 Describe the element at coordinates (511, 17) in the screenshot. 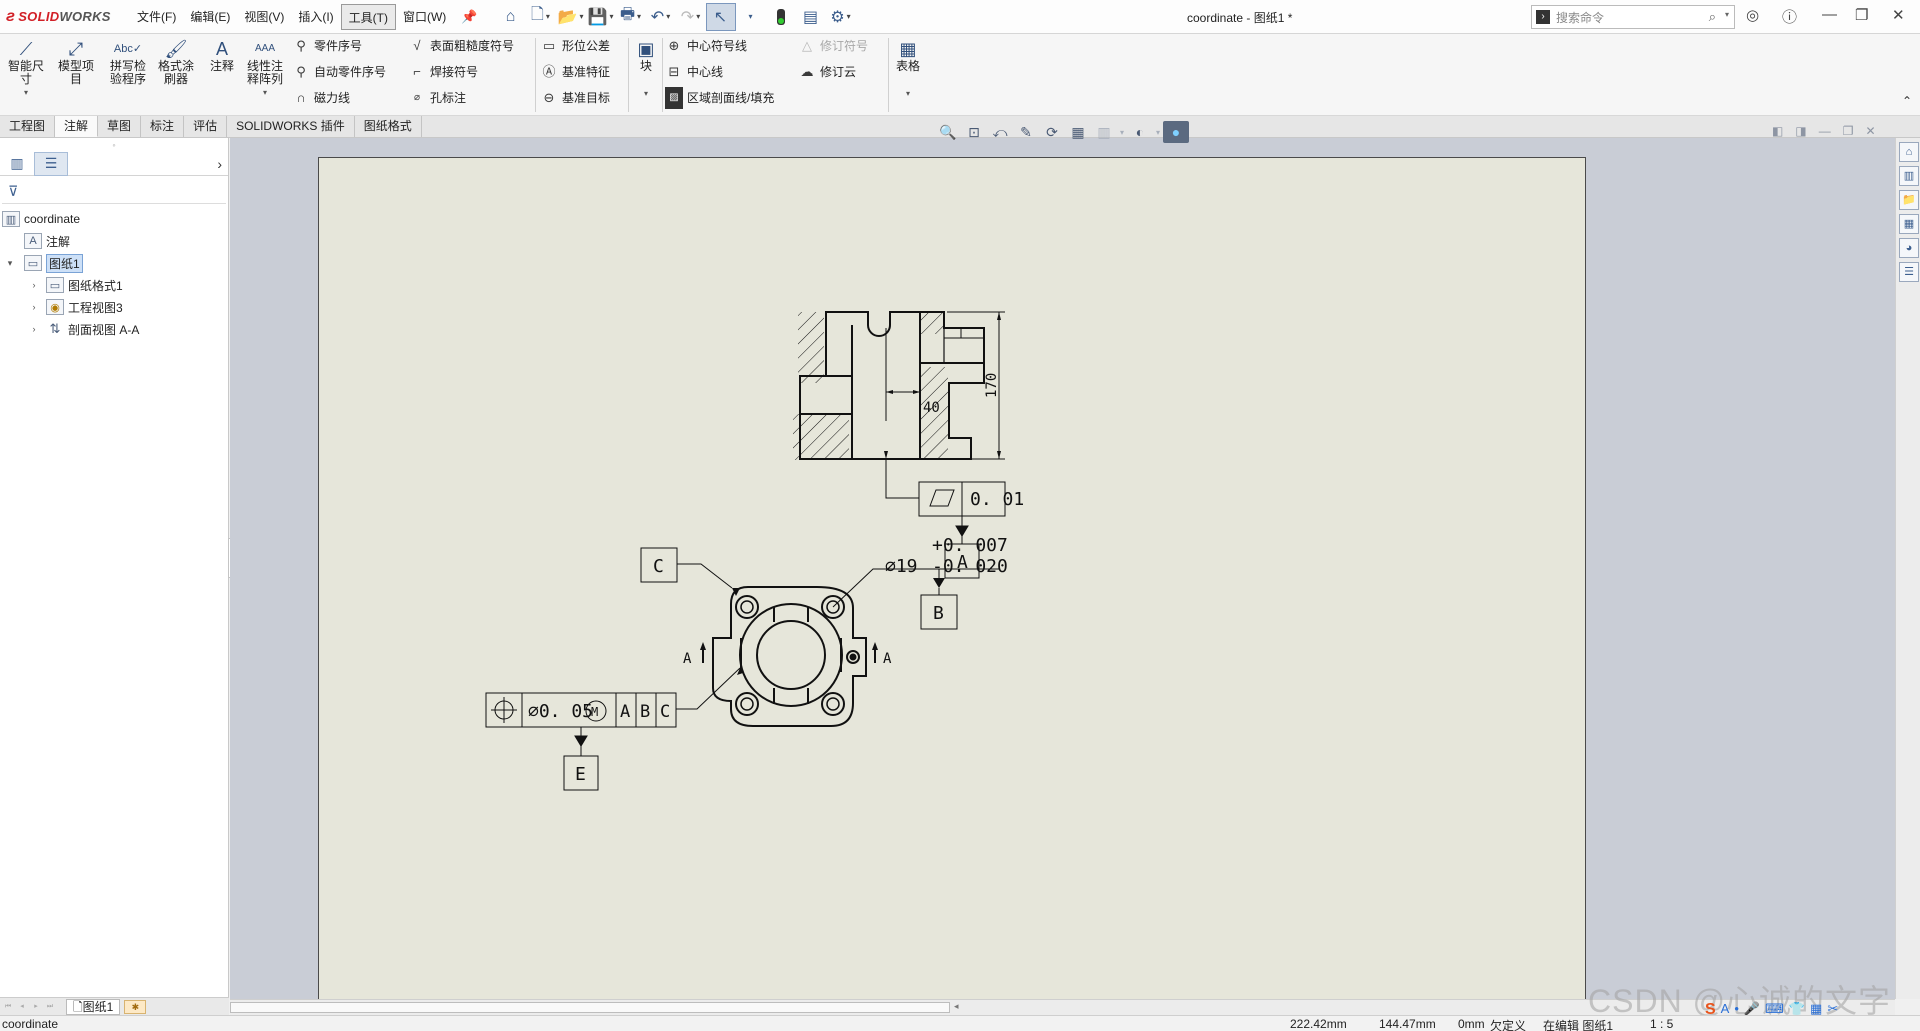

I see `home-icon: ⌂` at that location.